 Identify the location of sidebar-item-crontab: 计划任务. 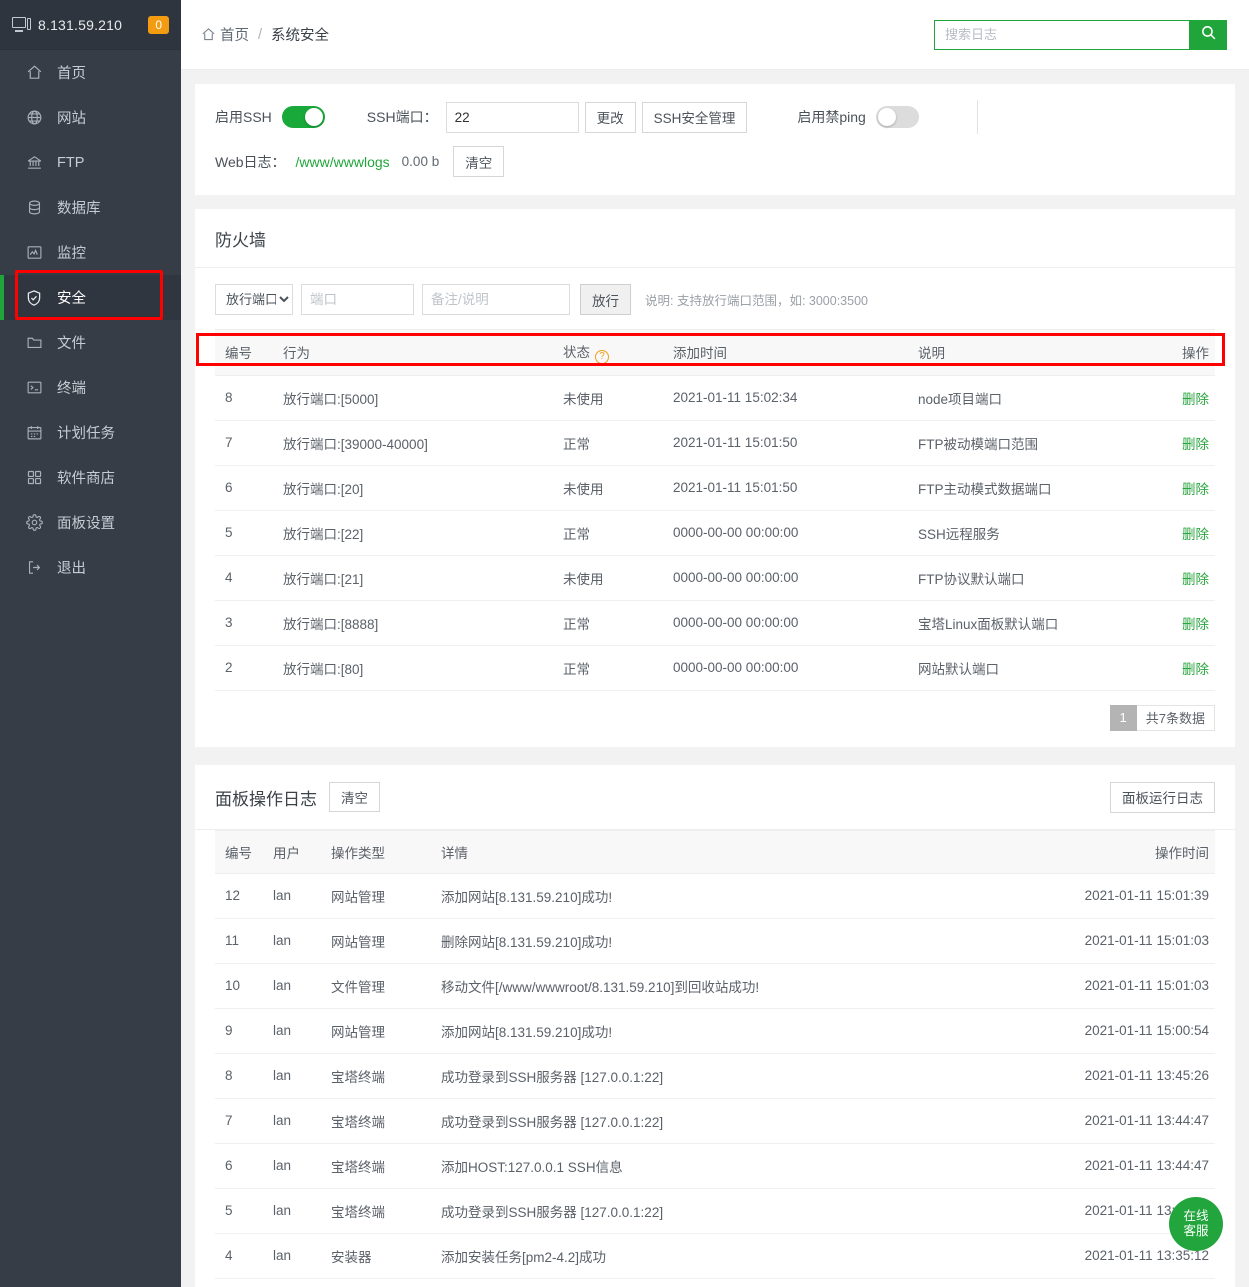
(90, 432).